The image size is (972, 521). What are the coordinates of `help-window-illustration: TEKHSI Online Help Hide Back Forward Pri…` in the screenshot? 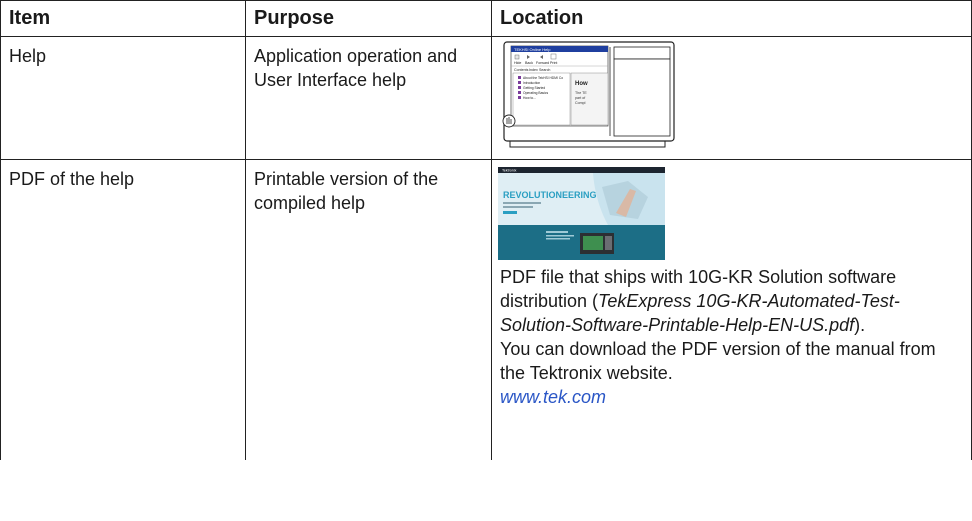 It's located at (588, 94).